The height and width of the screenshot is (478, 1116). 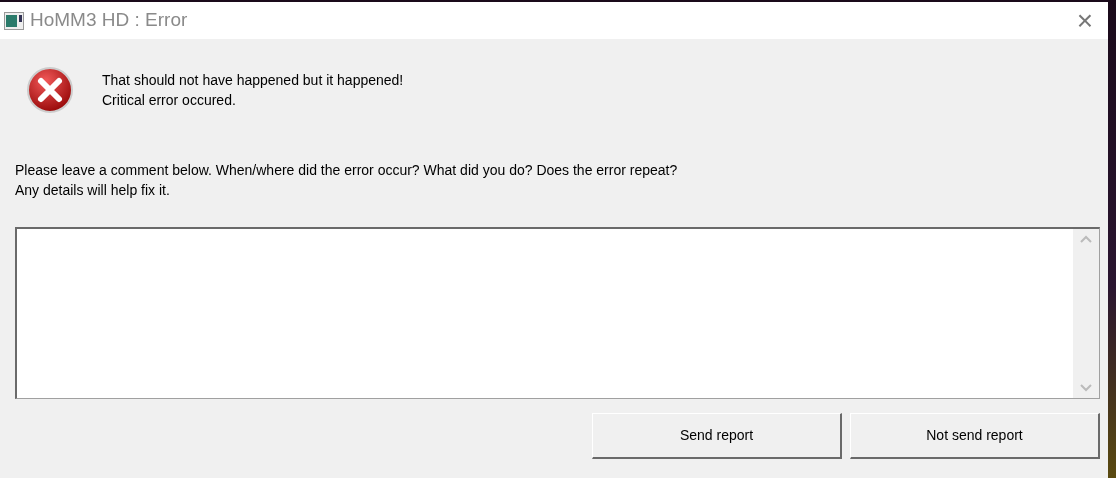 I want to click on send-button: Send report, so click(x=717, y=436).